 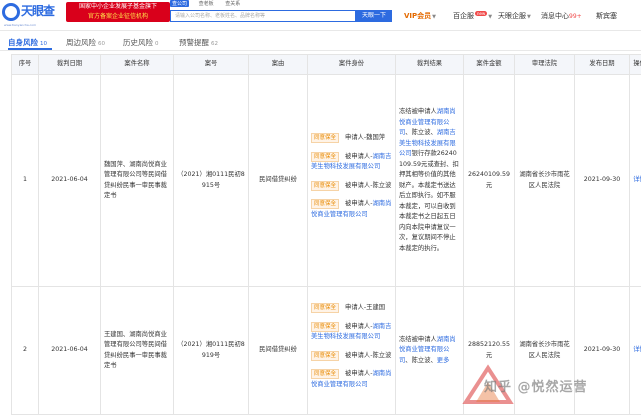 I want to click on banner-line-2: 官方备案企业征信机构, so click(x=118, y=17).